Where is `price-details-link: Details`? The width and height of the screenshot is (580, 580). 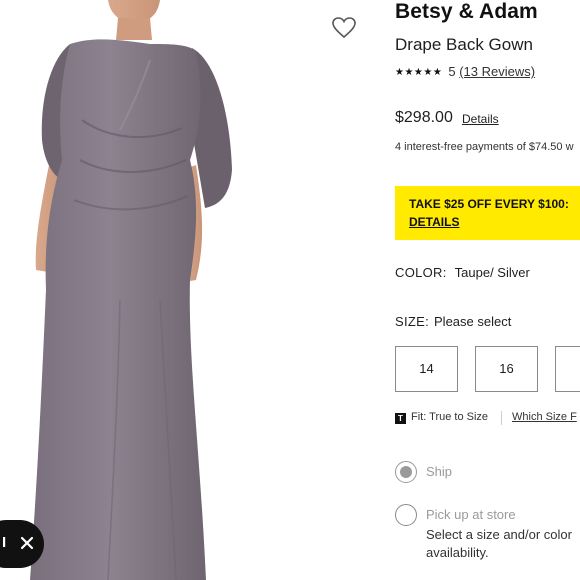
price-details-link: Details is located at coordinates (480, 119).